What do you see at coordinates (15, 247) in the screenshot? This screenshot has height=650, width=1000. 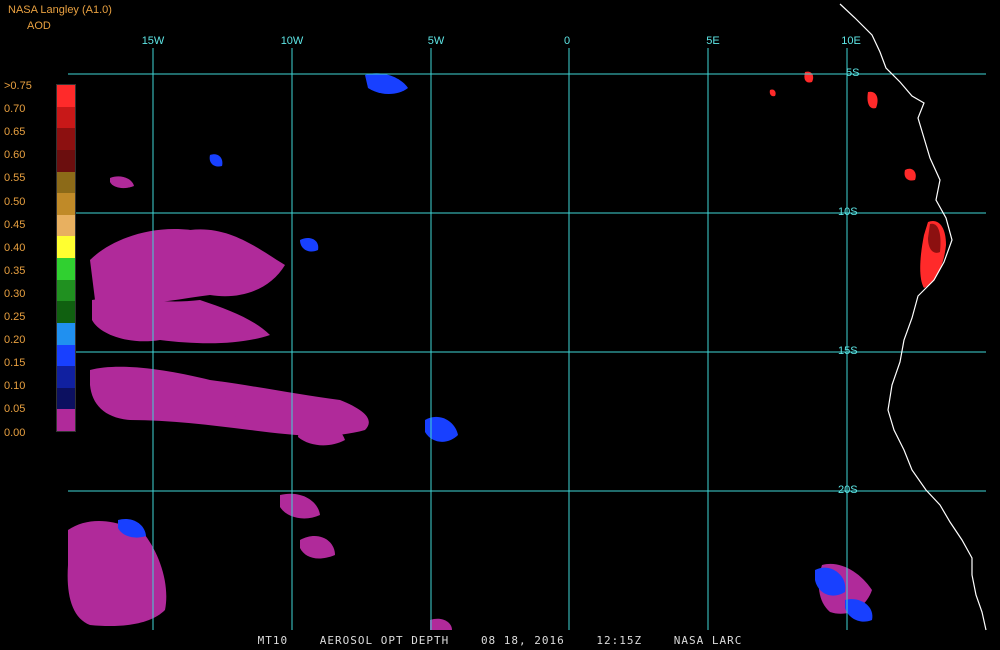 I see `colorbar-label: 0.40` at bounding box center [15, 247].